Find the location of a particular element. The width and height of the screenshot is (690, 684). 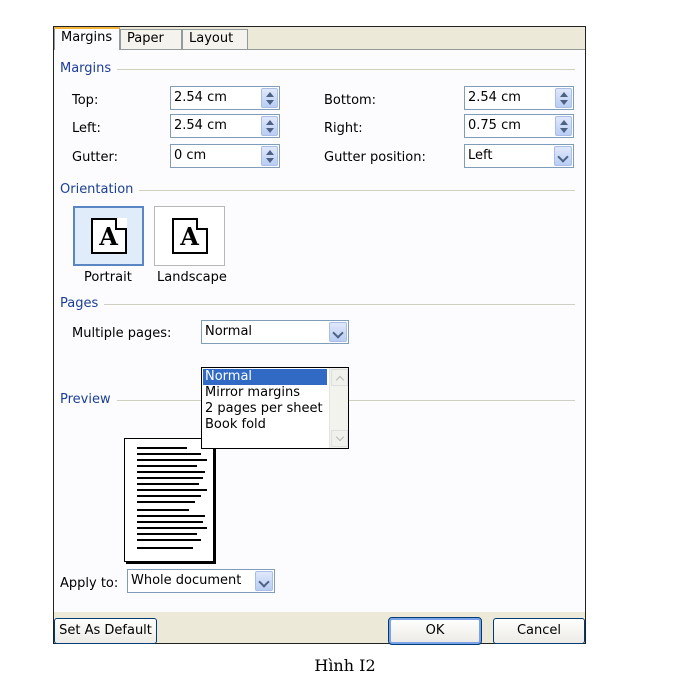

tab-paper: Paper is located at coordinates (151, 39).